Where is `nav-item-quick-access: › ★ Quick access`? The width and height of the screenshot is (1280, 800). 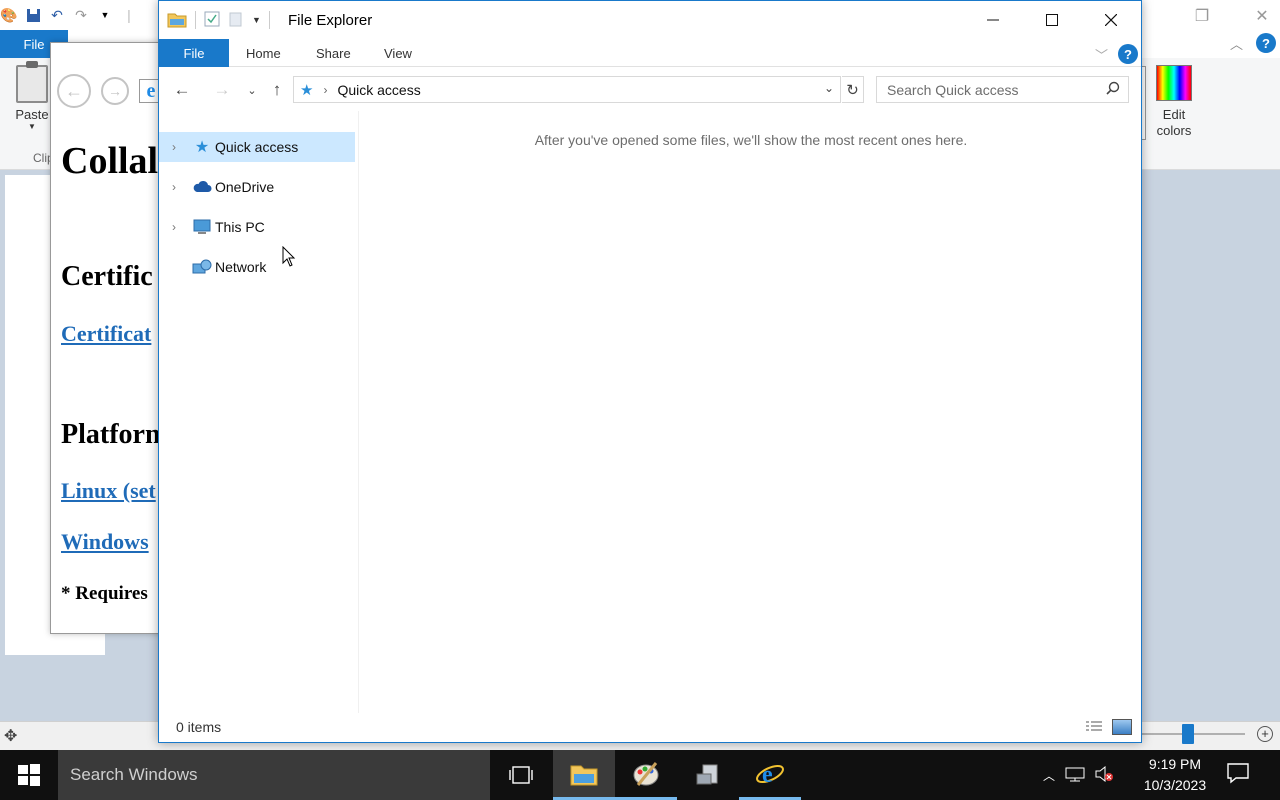
nav-item-quick-access: › ★ Quick access is located at coordinates (257, 147).